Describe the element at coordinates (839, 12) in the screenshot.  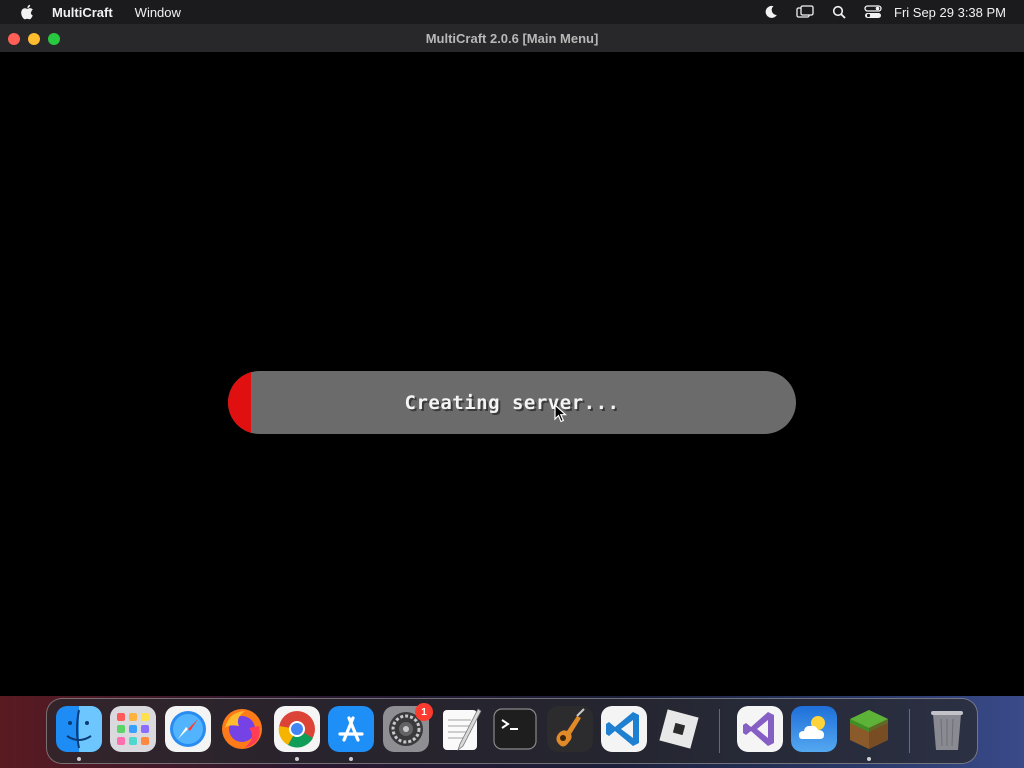
I see `spotlight-search-icon` at that location.